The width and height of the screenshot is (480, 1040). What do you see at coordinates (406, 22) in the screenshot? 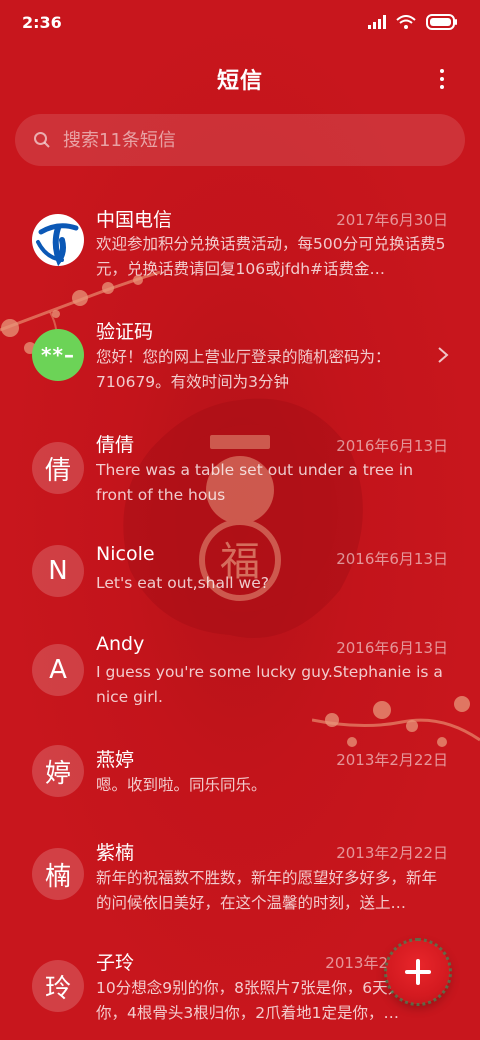
I see `wifi-icon` at bounding box center [406, 22].